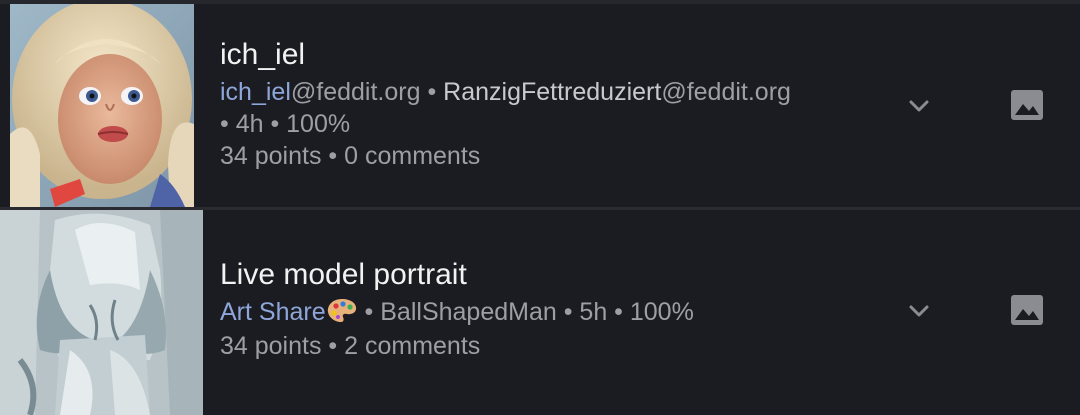  I want to click on community-instance: @feddit.org, so click(355, 92).